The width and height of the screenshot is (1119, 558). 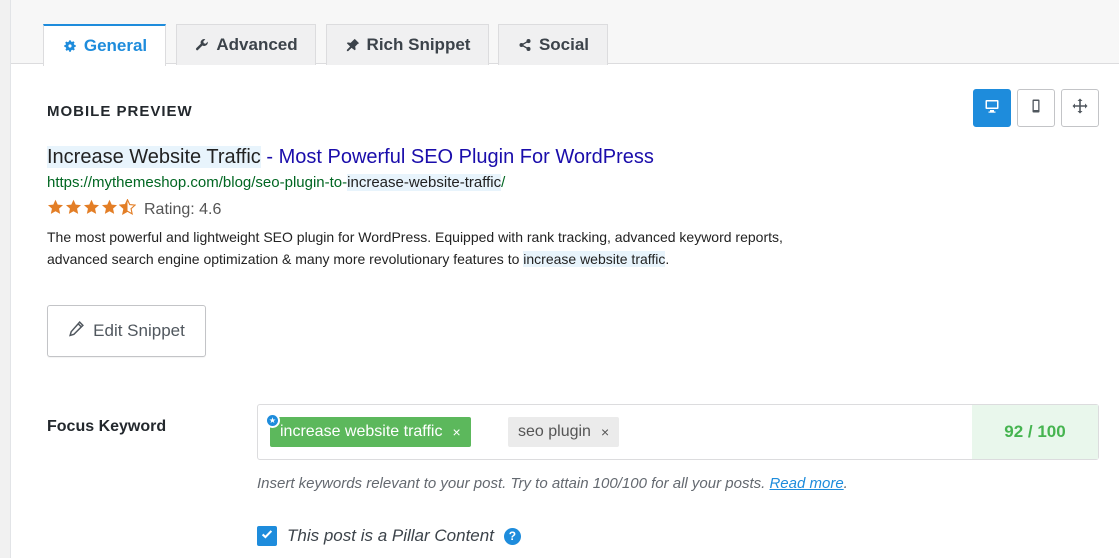 I want to click on serp-url-keyword: increase-website-traffic, so click(x=424, y=182).